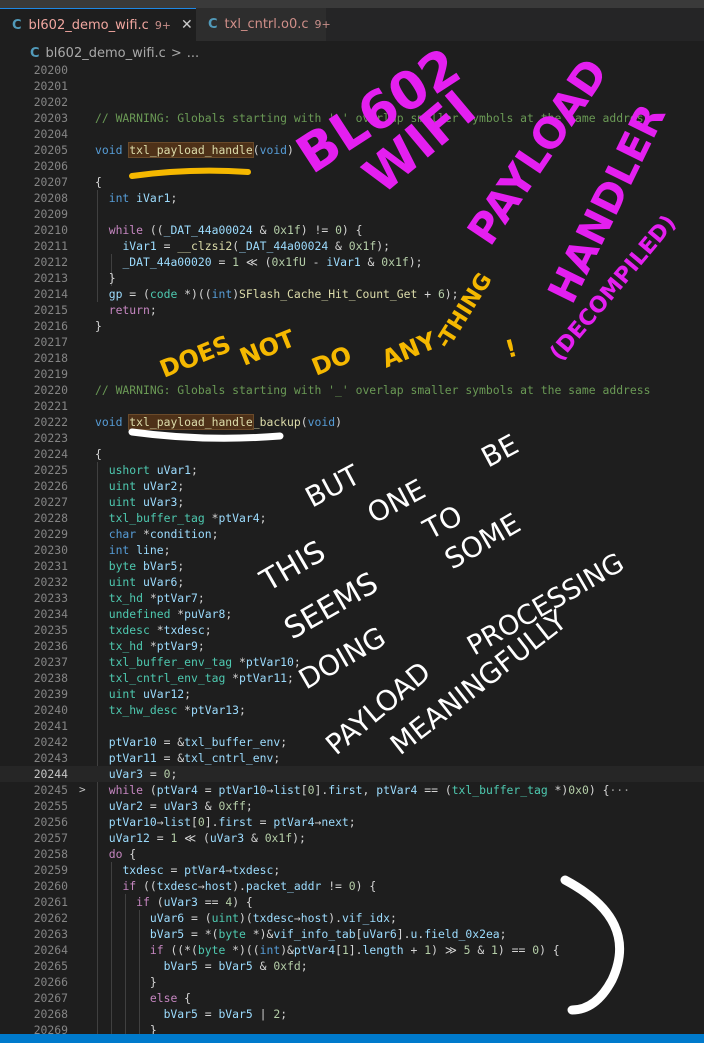  What do you see at coordinates (332, 360) in the screenshot?
I see `annotation-note: DO` at bounding box center [332, 360].